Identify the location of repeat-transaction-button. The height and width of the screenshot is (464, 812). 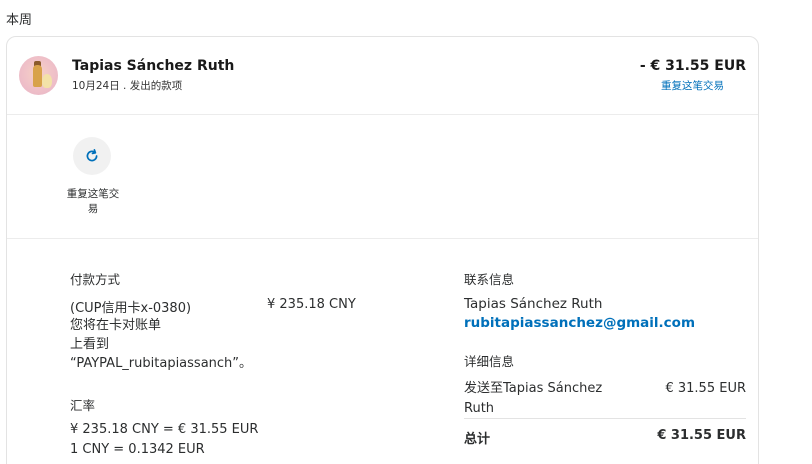
(92, 156).